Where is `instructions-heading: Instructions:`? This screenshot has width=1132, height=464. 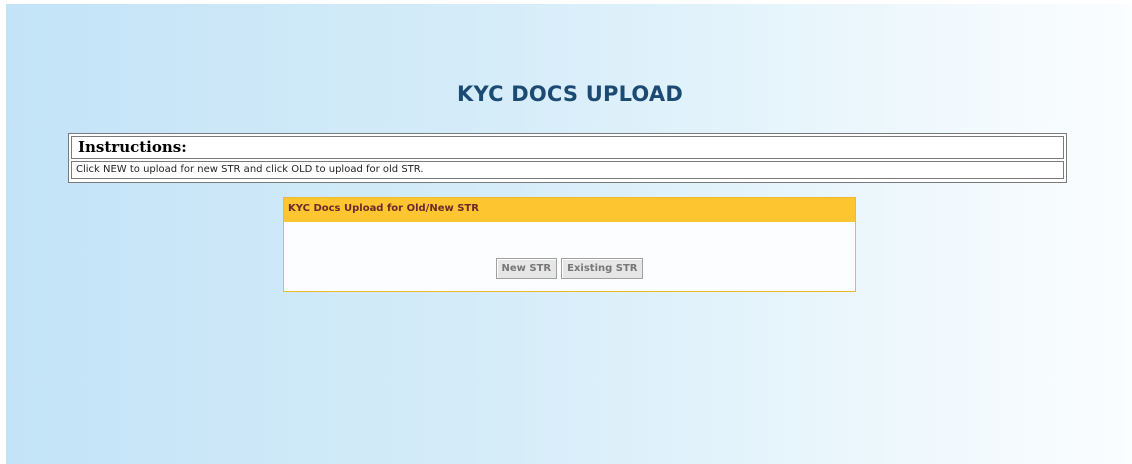
instructions-heading: Instructions: is located at coordinates (567, 147).